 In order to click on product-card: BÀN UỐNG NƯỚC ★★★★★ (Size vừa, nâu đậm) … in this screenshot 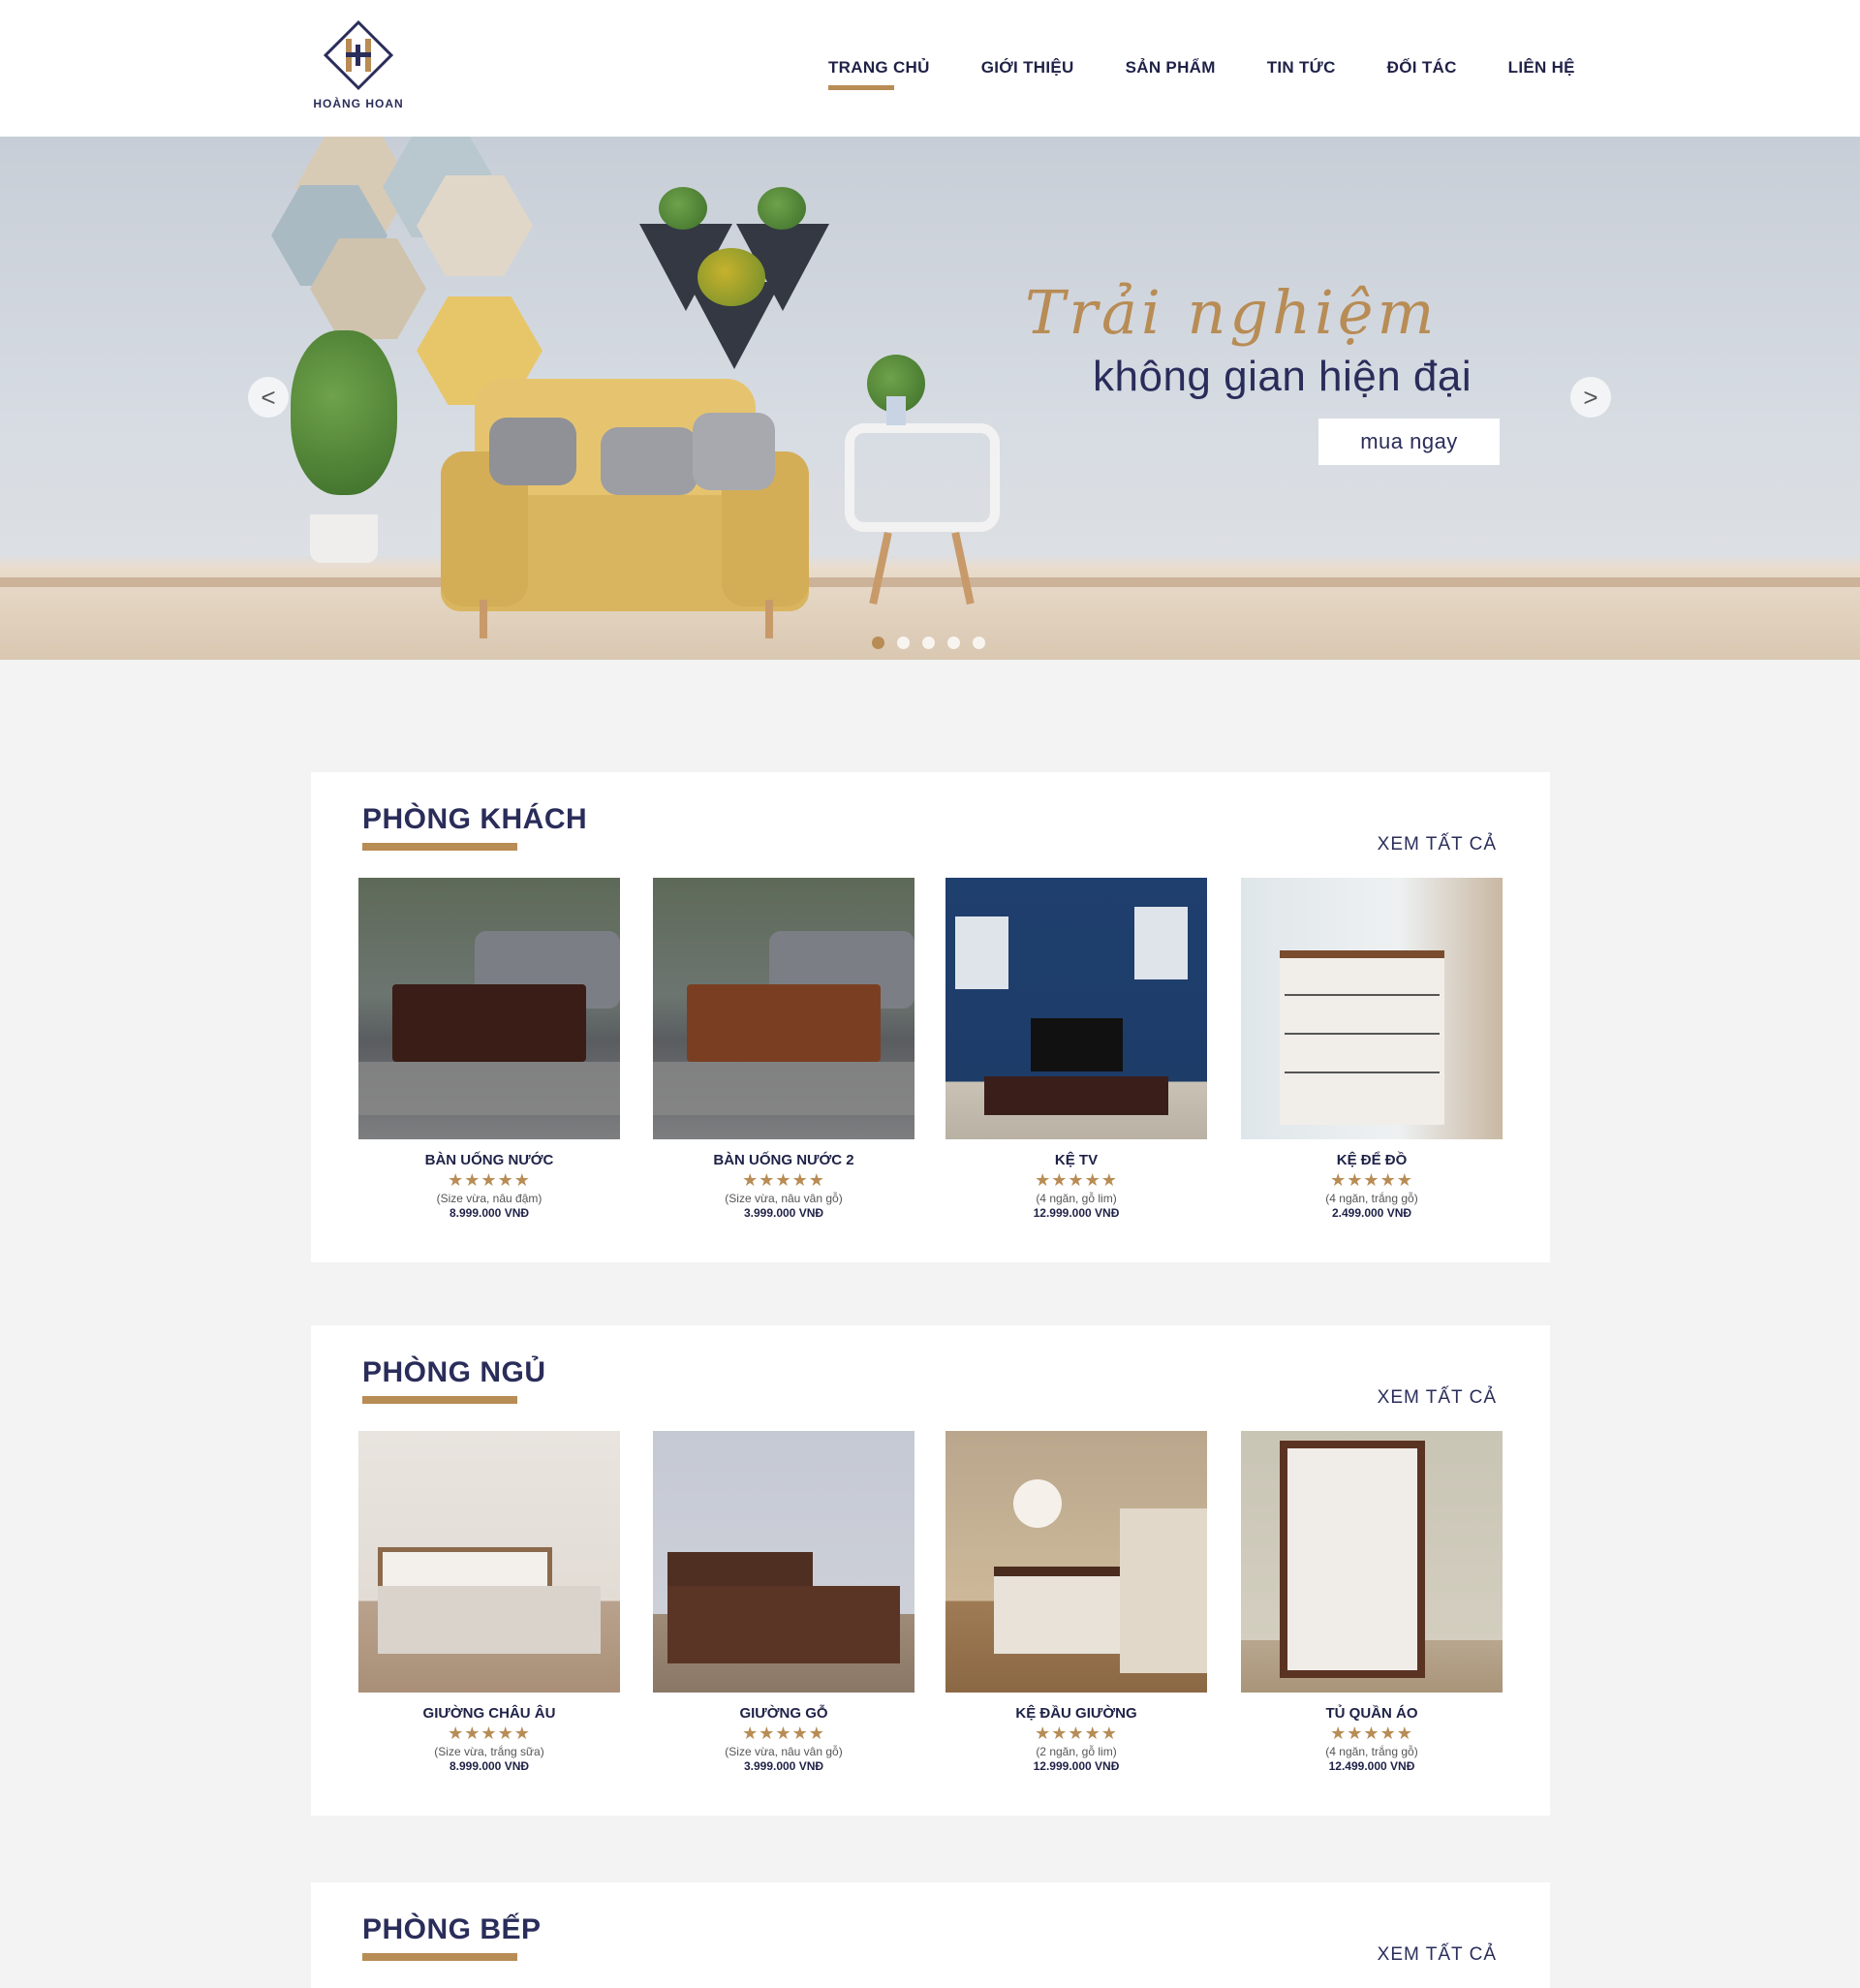, I will do `click(489, 1049)`.